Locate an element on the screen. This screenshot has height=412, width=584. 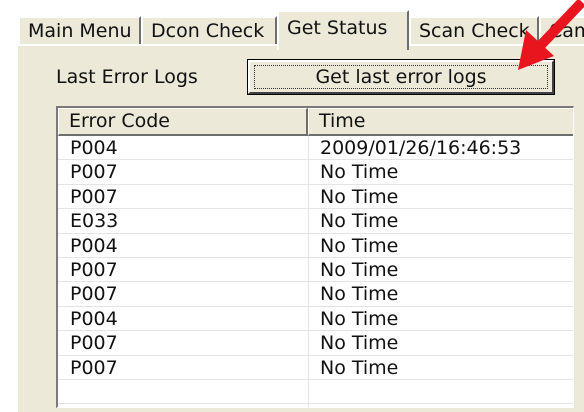
column-header-error-code: Error Code is located at coordinates (183, 122).